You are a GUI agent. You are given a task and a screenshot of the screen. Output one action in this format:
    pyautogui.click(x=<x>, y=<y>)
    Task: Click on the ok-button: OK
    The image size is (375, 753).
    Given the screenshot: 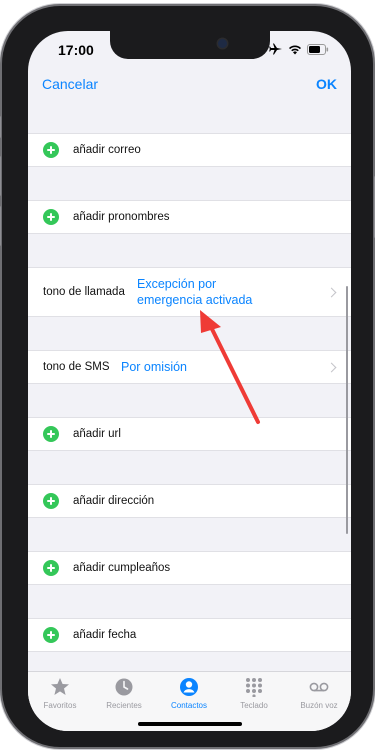 What is the action you would take?
    pyautogui.click(x=326, y=84)
    